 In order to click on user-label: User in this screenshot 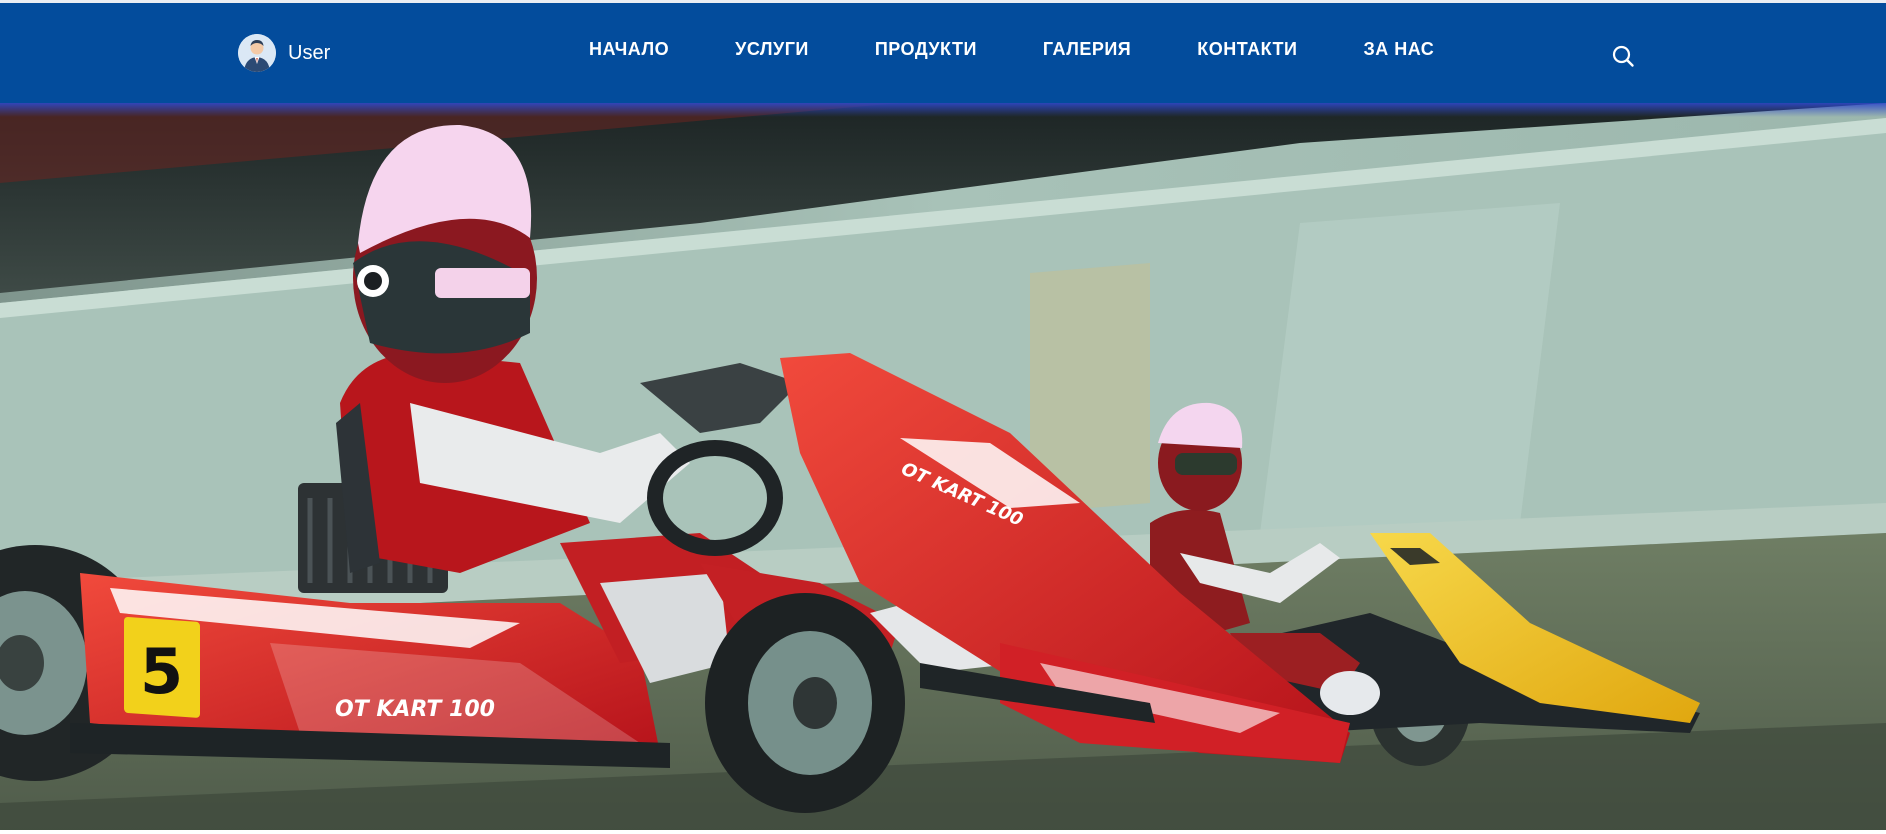, I will do `click(309, 53)`.